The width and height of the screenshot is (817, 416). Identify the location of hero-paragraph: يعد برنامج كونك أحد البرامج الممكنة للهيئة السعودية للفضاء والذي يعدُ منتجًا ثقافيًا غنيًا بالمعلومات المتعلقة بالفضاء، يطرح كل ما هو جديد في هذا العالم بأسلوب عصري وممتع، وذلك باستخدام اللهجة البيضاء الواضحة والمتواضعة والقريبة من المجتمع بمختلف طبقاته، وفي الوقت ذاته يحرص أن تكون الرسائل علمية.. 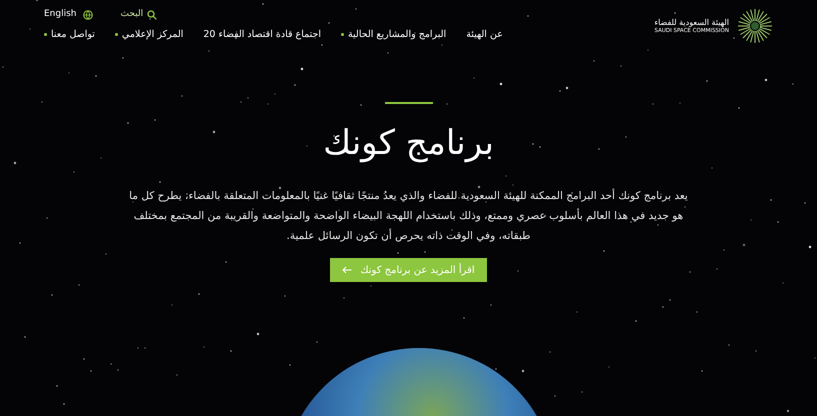
(408, 216).